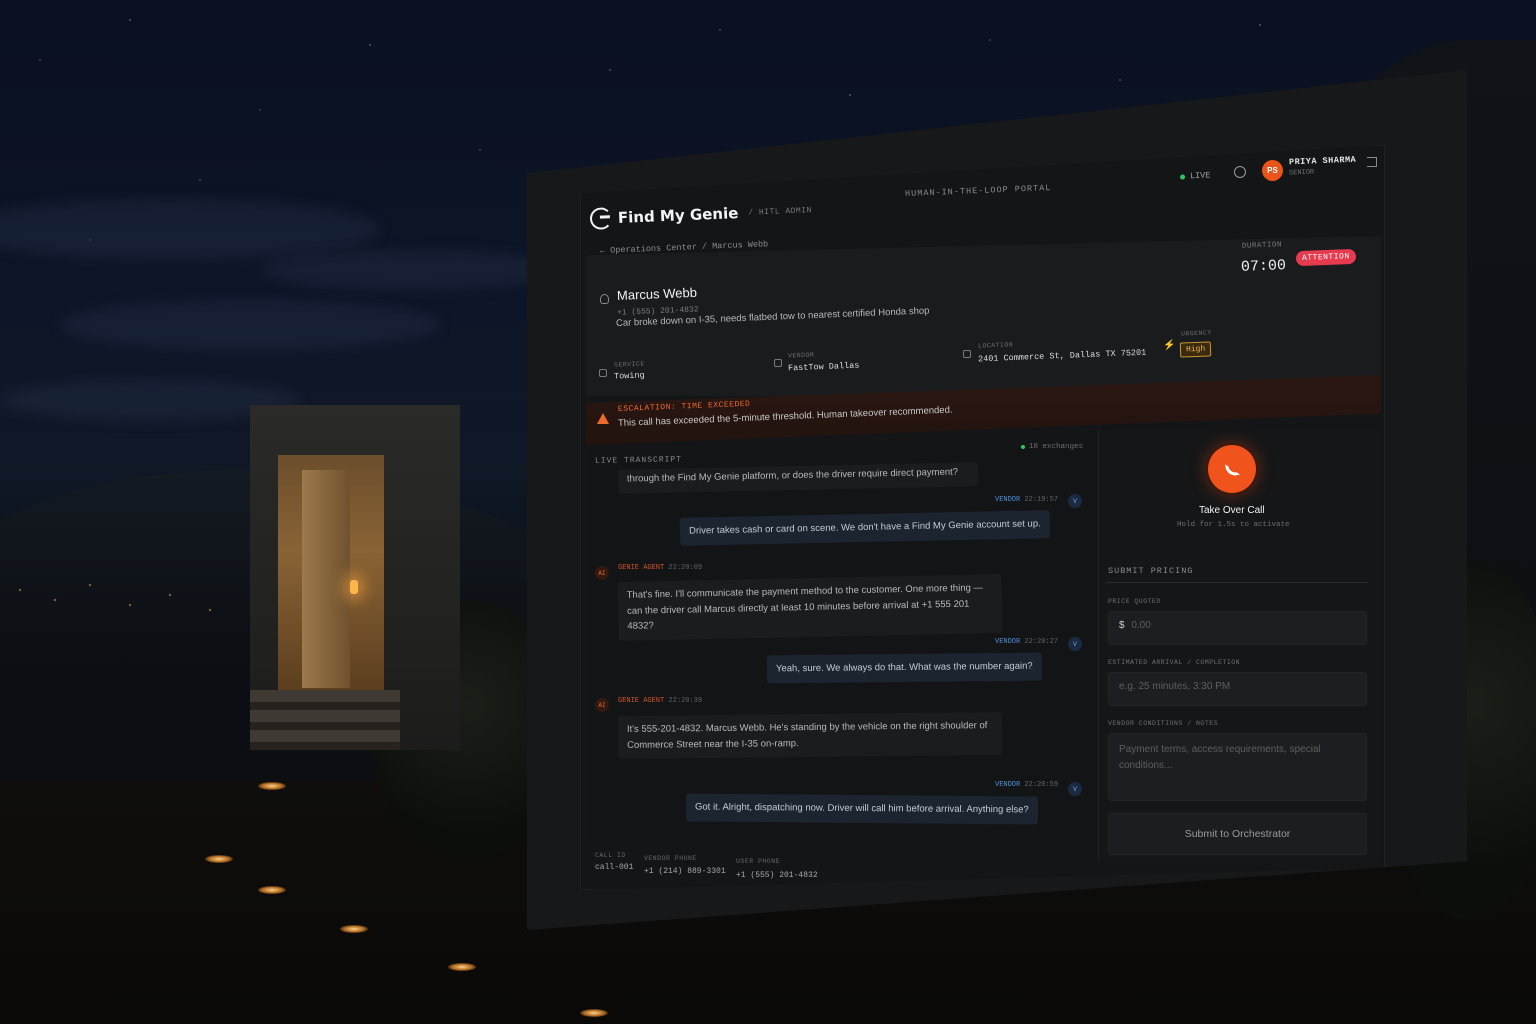 The image size is (1536, 1024). I want to click on message-time: 22:19:57, so click(1041, 500).